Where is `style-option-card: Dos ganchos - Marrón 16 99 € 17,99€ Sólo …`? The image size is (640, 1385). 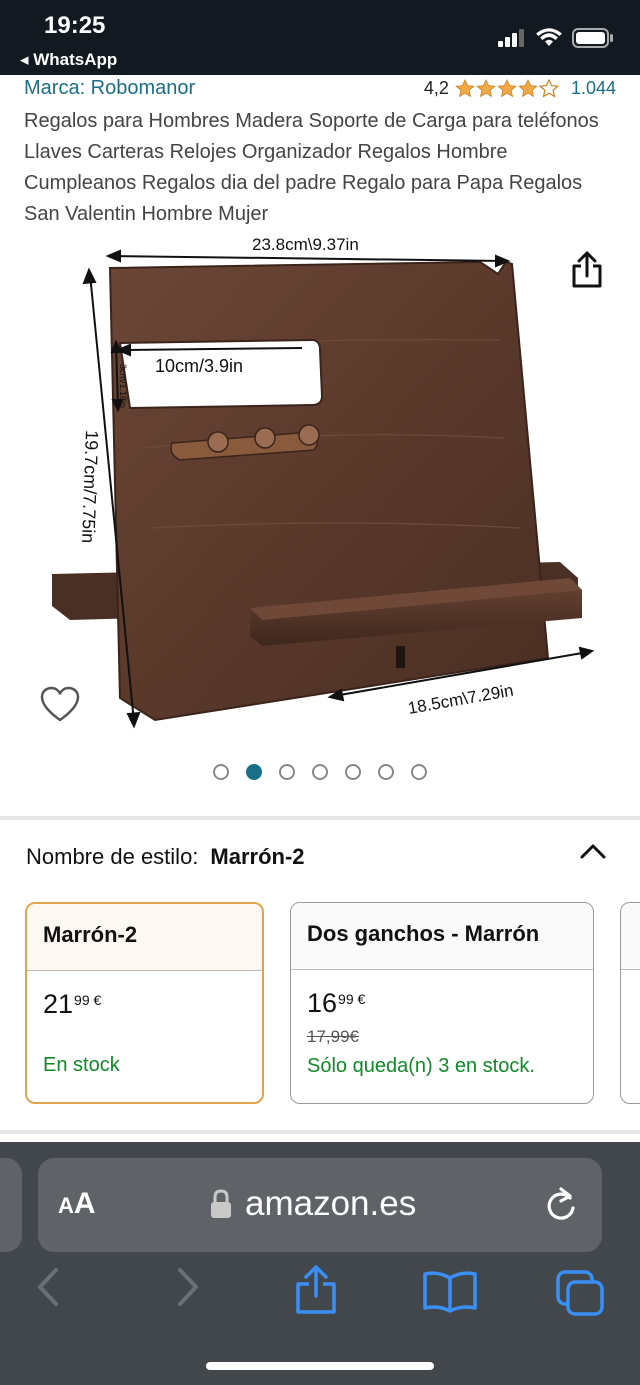 style-option-card: Dos ganchos - Marrón 16 99 € 17,99€ Sólo … is located at coordinates (442, 1003).